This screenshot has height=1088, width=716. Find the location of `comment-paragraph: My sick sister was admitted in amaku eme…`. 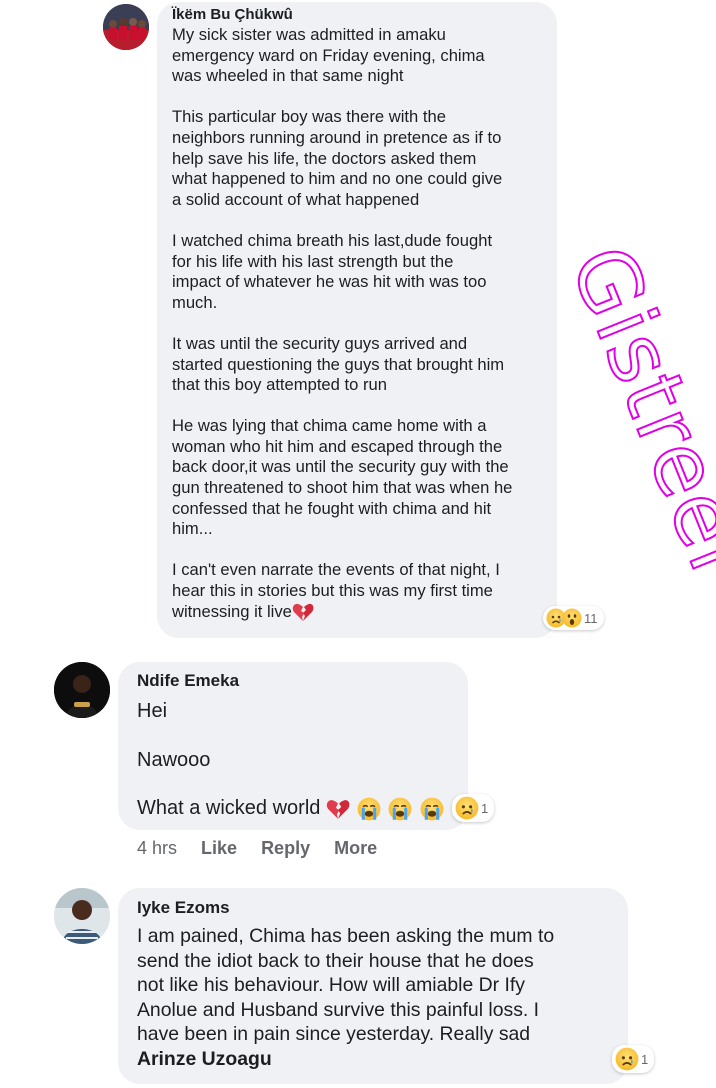

comment-paragraph: My sick sister was admitted in amaku eme… is located at coordinates (328, 55).